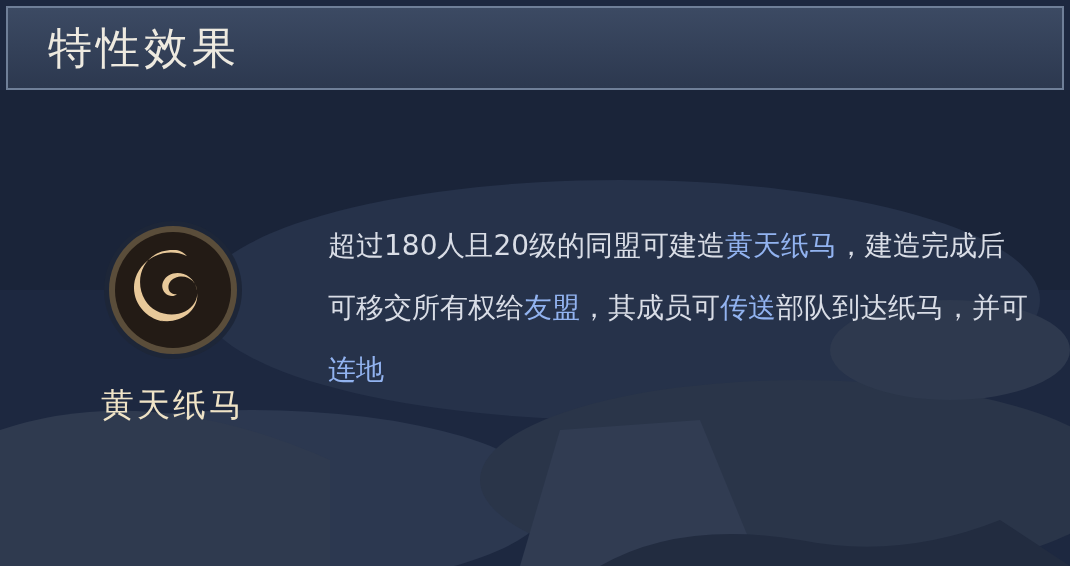 The width and height of the screenshot is (1070, 566). What do you see at coordinates (144, 47) in the screenshot?
I see `panel-title: 特性效果` at bounding box center [144, 47].